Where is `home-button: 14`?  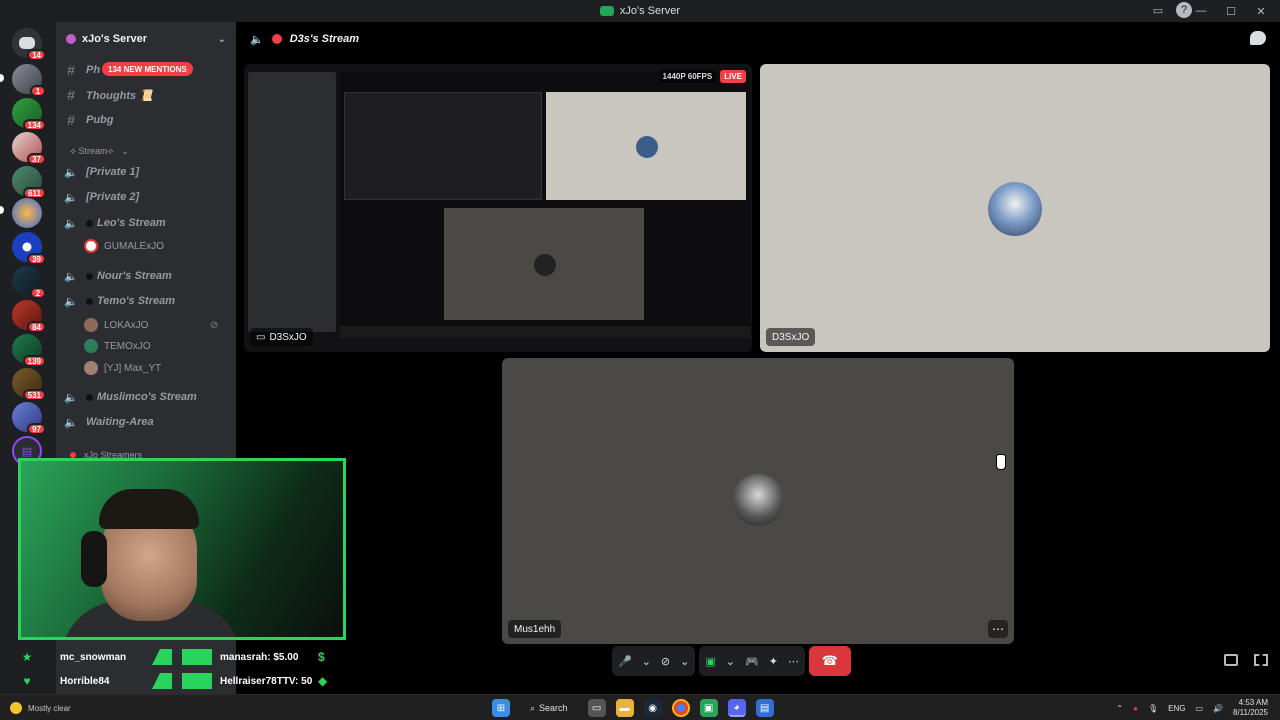
home-button: 14 is located at coordinates (29, 44).